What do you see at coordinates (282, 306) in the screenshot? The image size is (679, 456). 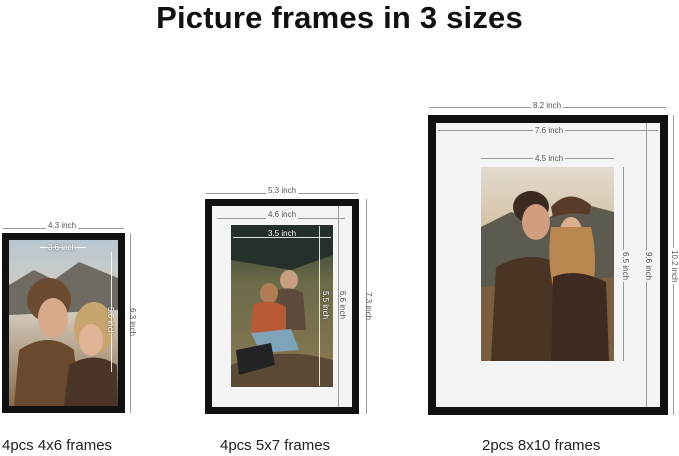 I see `couple-photo-5x7` at bounding box center [282, 306].